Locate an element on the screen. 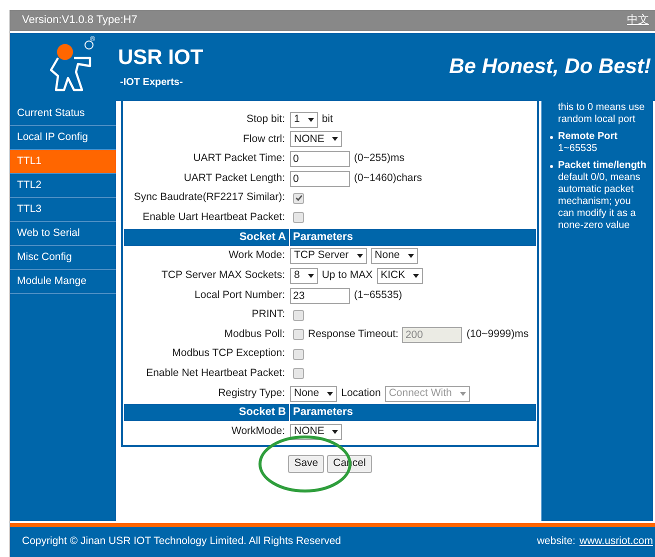  tagline: -IOT Experts- is located at coordinates (152, 83).